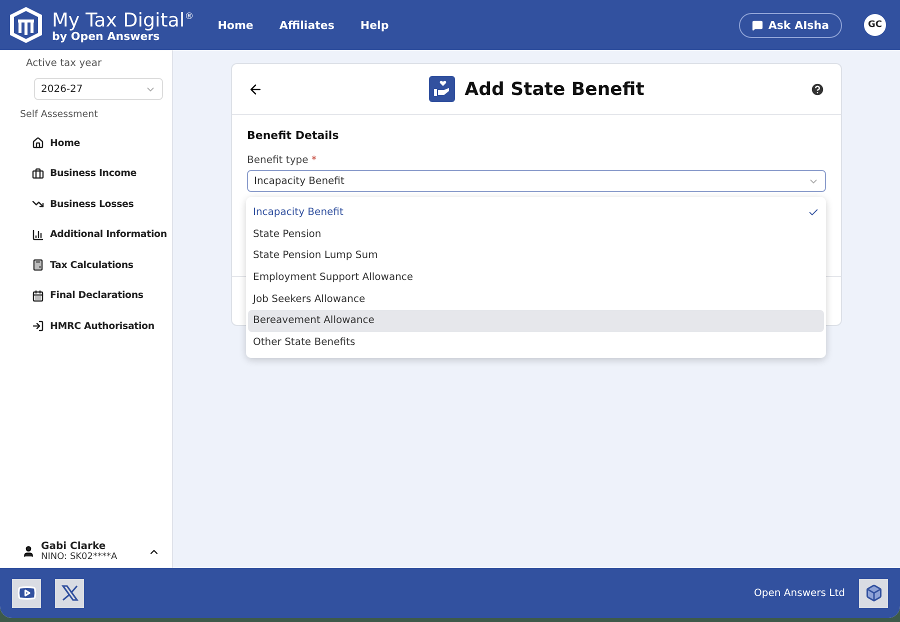 The width and height of the screenshot is (900, 622). Describe the element at coordinates (293, 135) in the screenshot. I see `section-heading: Benefit Details` at that location.